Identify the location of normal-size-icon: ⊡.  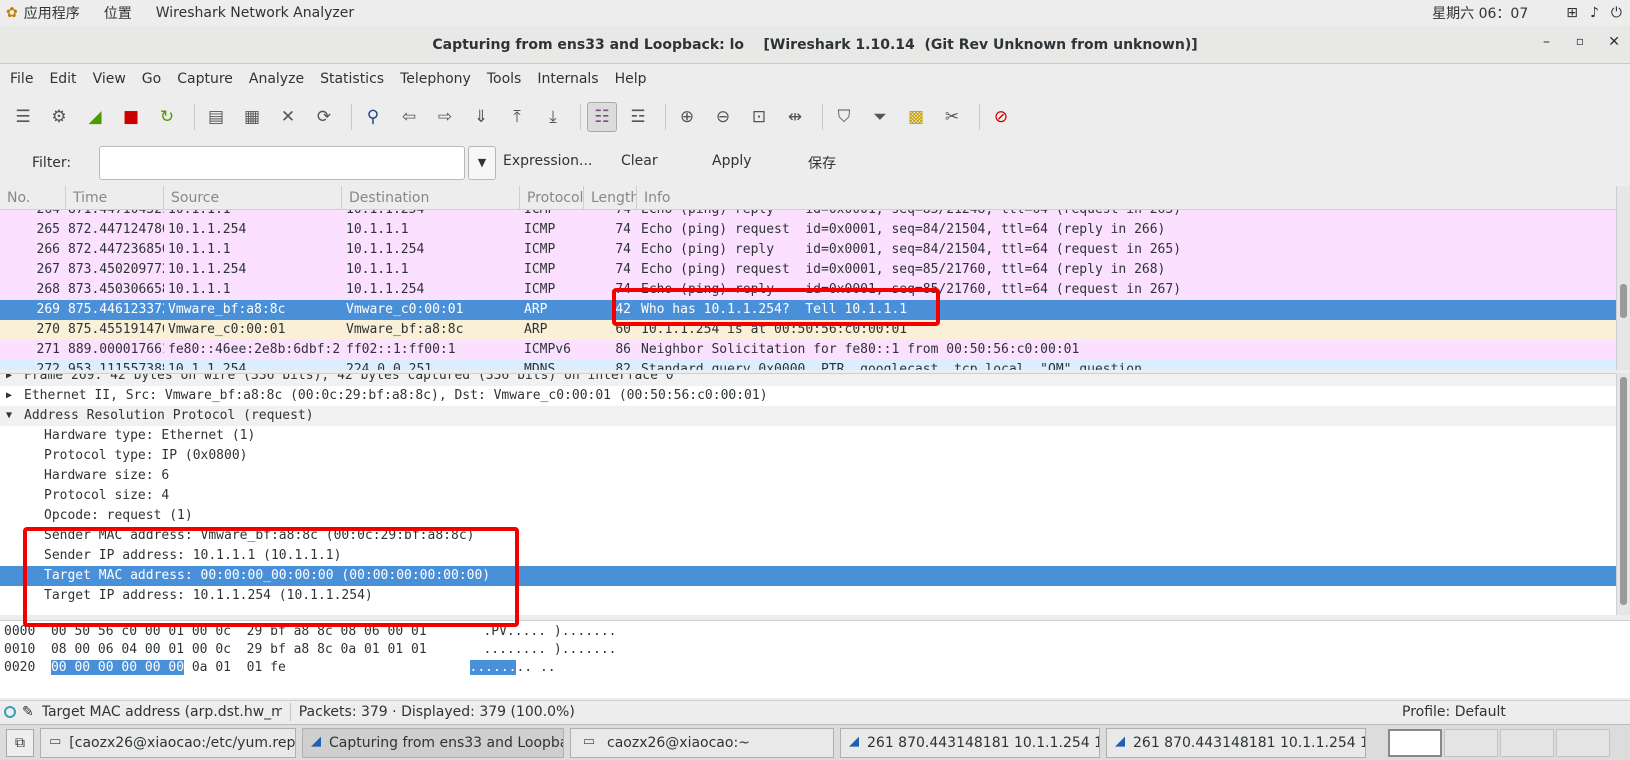
(759, 117).